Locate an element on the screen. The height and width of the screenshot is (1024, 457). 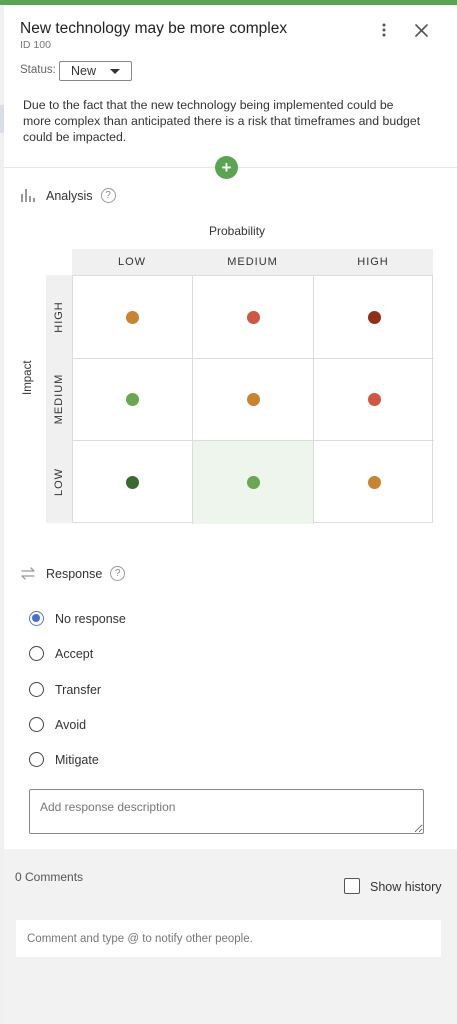
more-vertical-icon is located at coordinates (384, 30).